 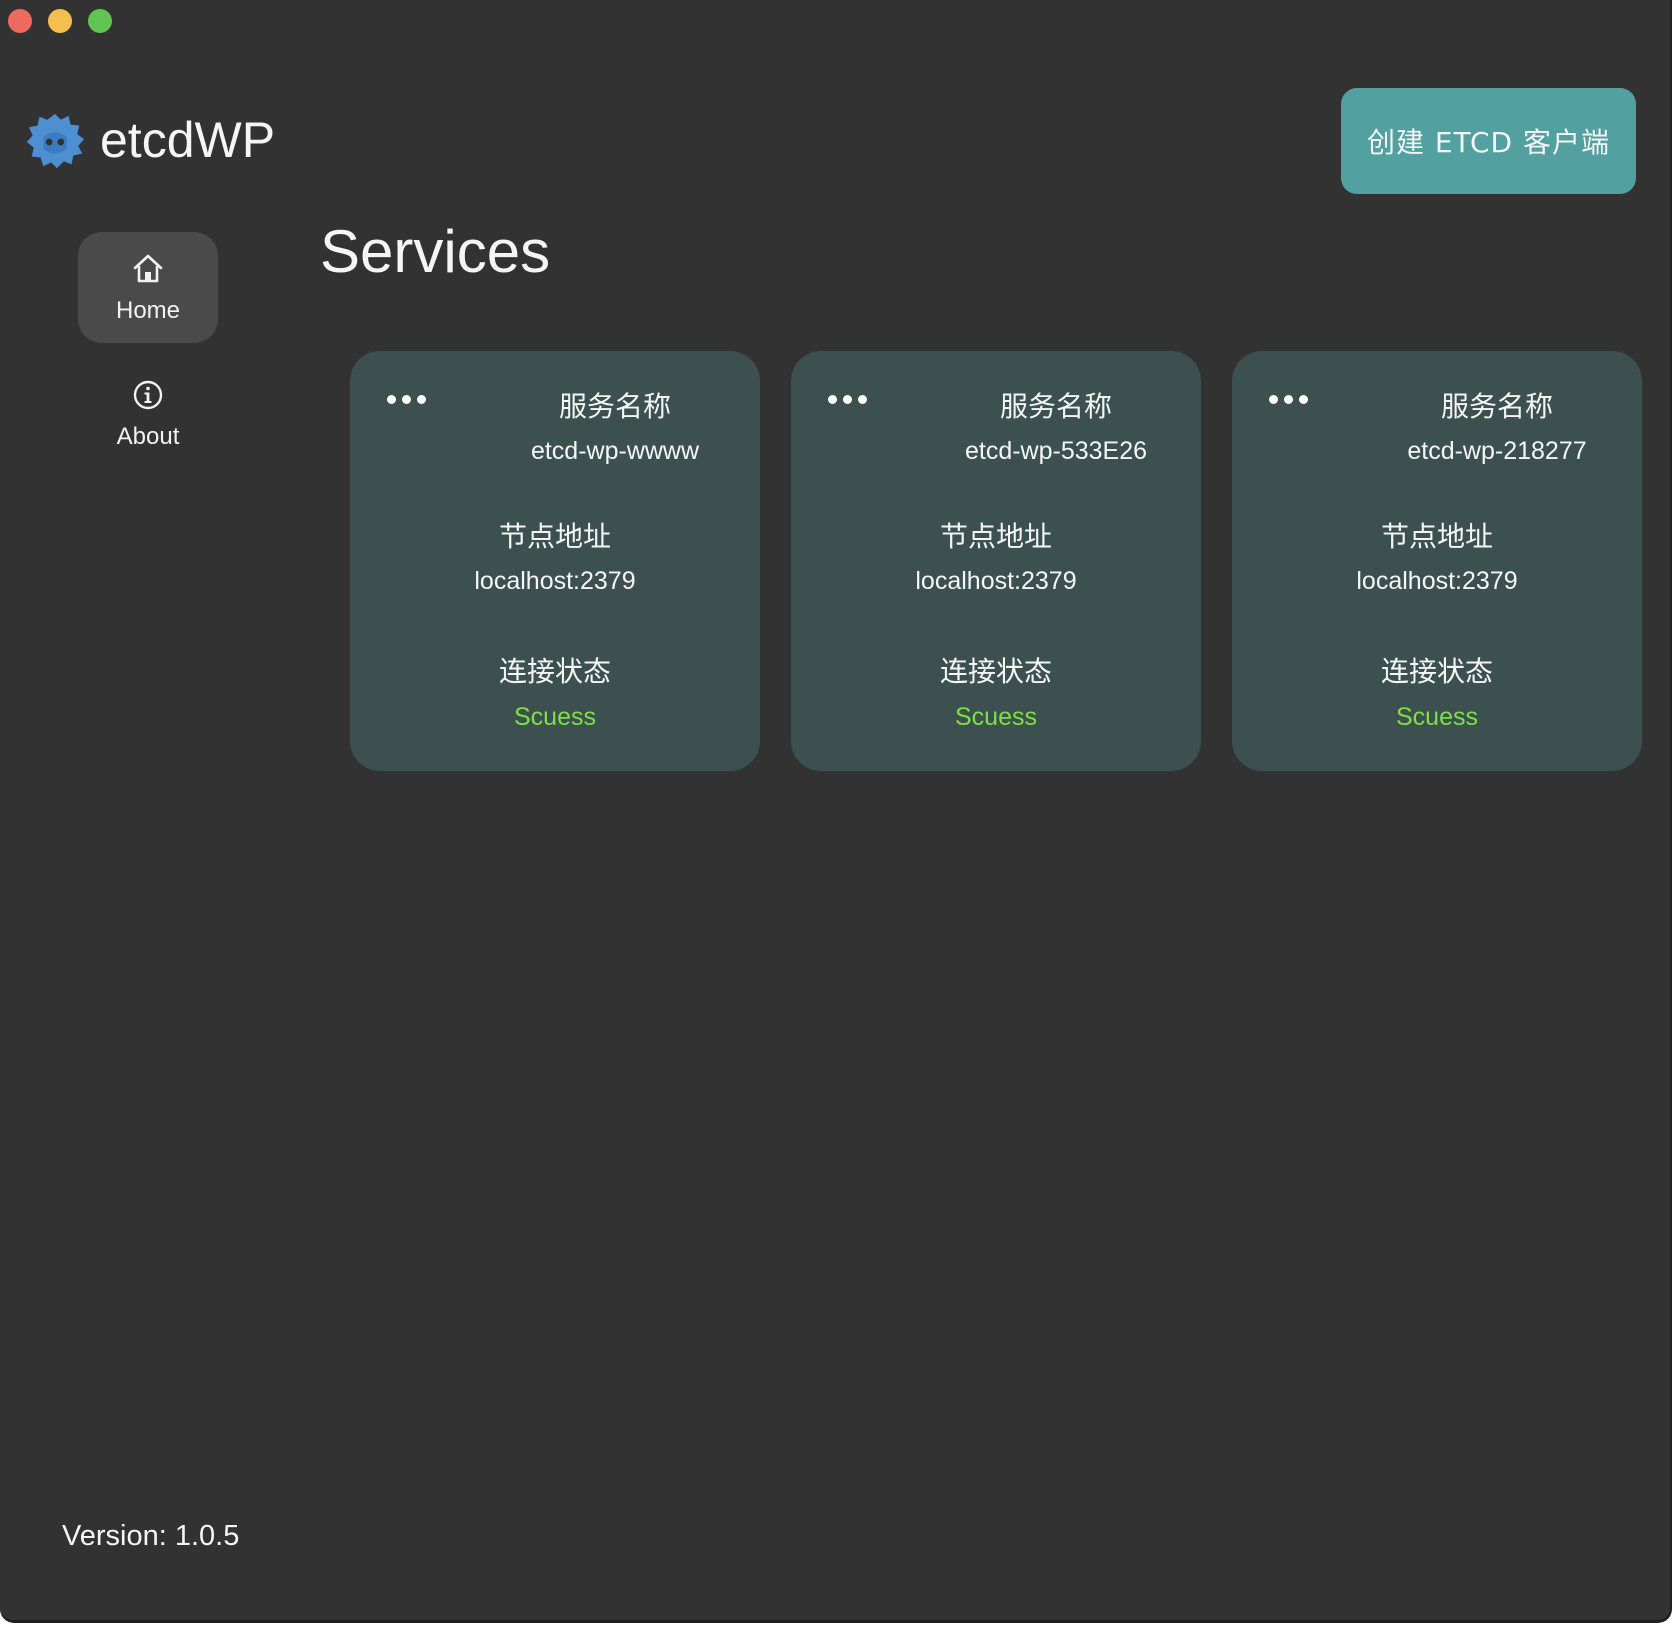 What do you see at coordinates (615, 451) in the screenshot?
I see `service-name-value: etcd-wp-wwww` at bounding box center [615, 451].